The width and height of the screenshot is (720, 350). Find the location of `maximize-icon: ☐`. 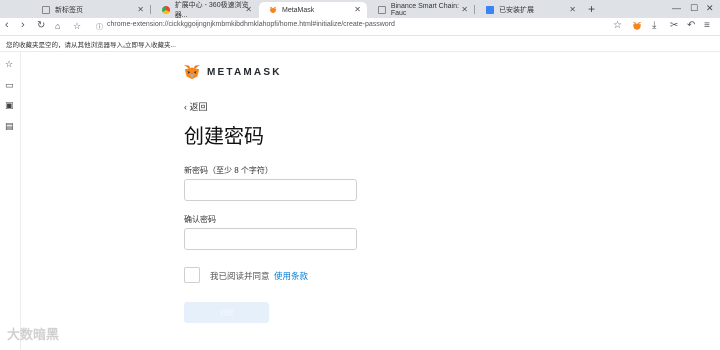

maximize-icon: ☐ is located at coordinates (694, 8).